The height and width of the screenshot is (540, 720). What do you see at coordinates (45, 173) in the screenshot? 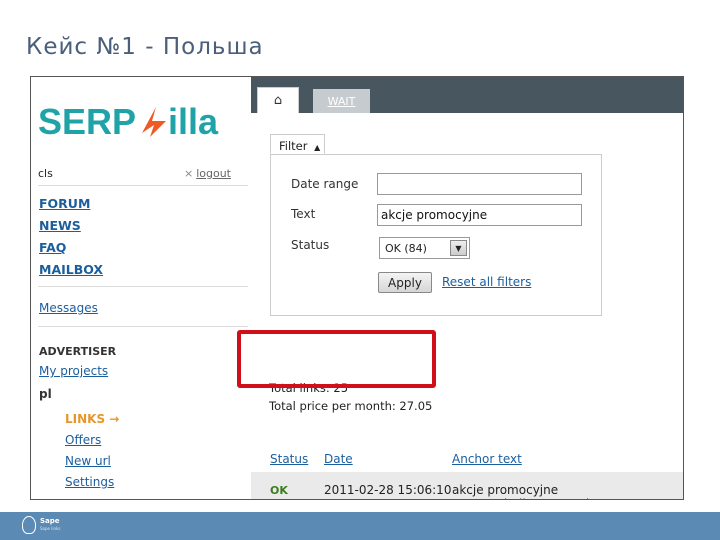
I see `username: cls` at bounding box center [45, 173].